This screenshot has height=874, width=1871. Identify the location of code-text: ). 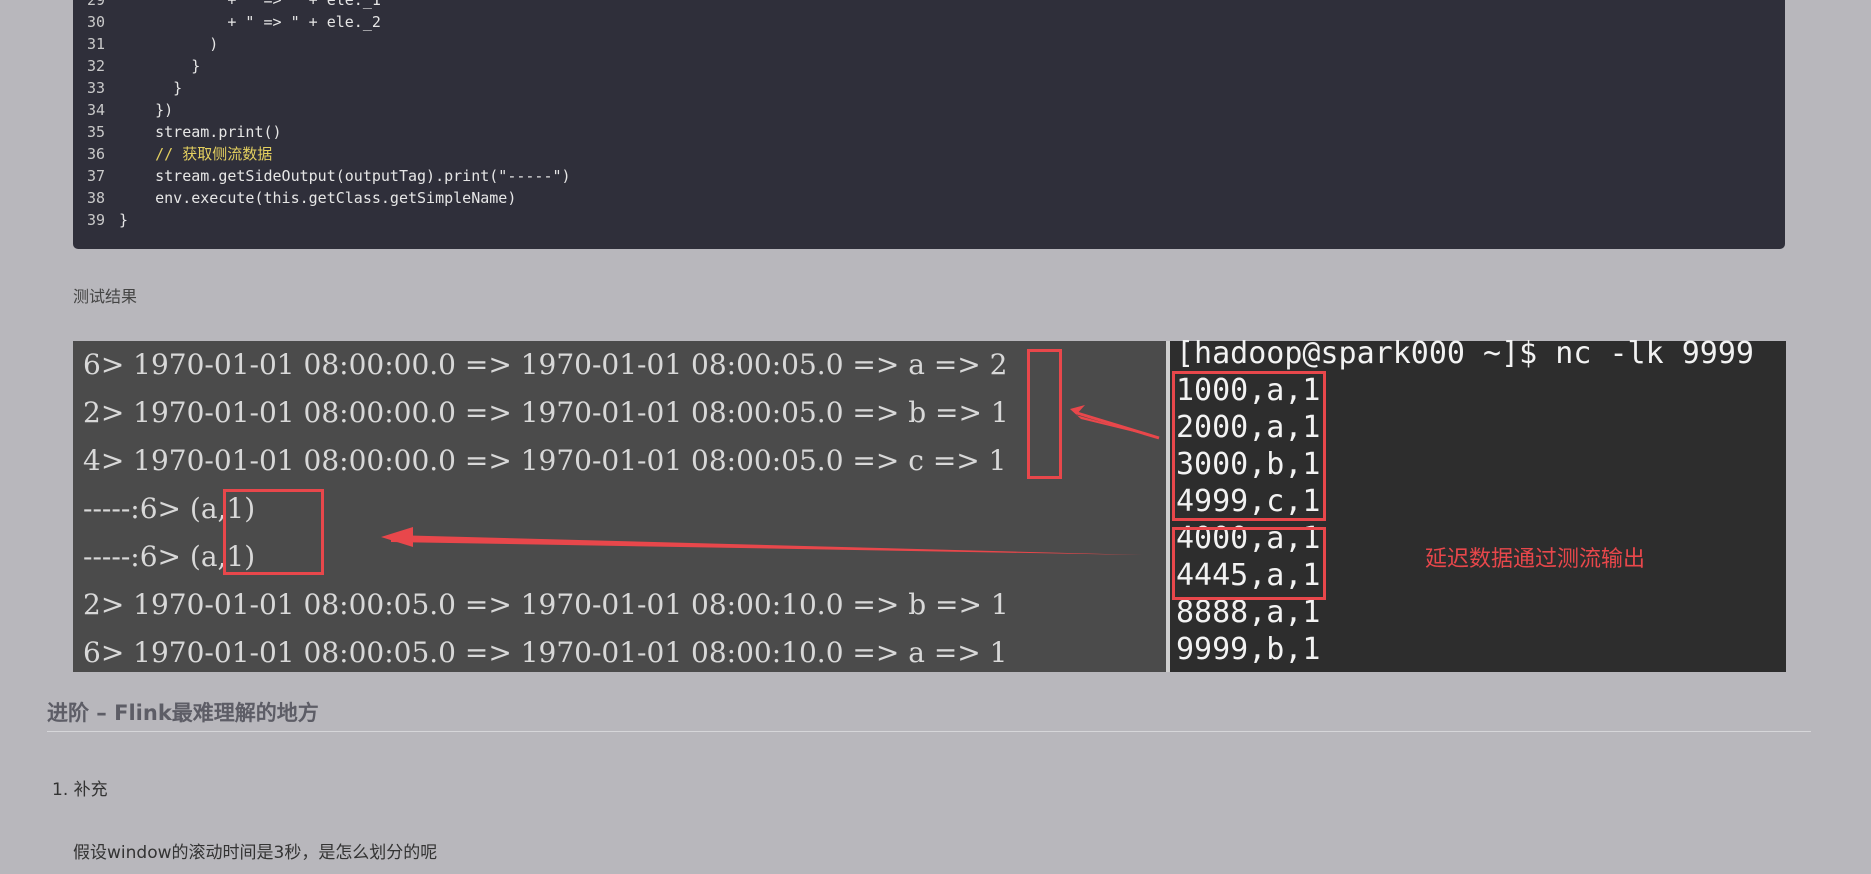
(169, 44).